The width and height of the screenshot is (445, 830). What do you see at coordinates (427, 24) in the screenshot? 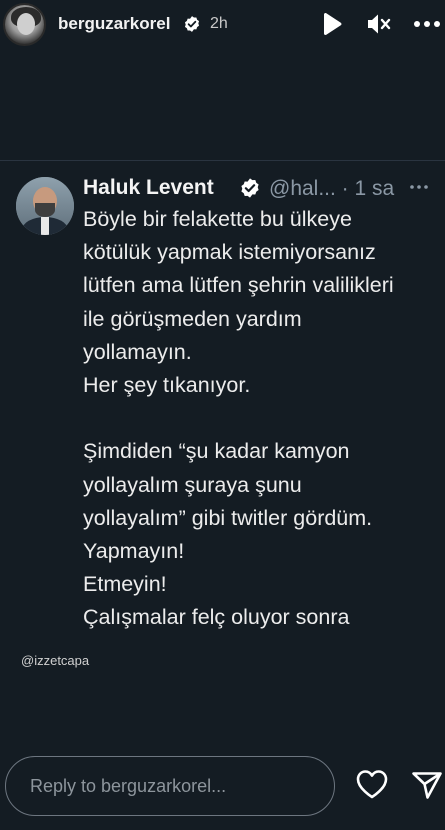
I see `more-horizontal-icon` at bounding box center [427, 24].